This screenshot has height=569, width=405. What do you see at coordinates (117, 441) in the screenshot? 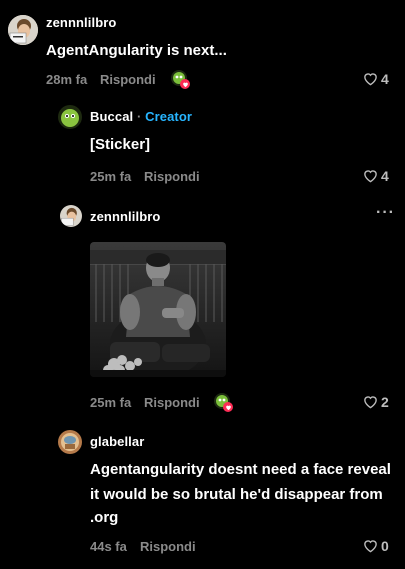
I see `comment-username: glabellar` at bounding box center [117, 441].